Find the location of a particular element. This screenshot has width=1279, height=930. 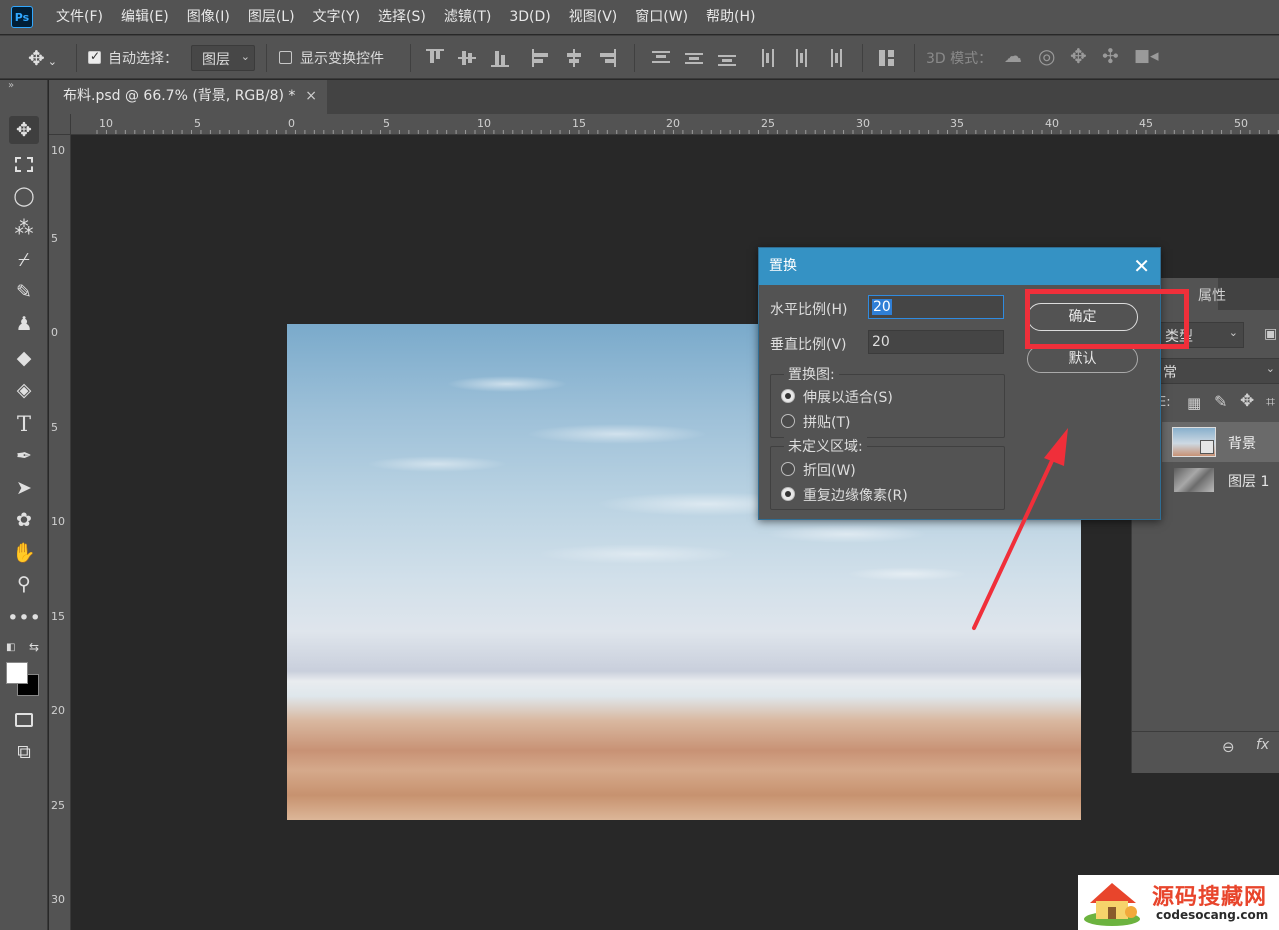

vertical-scale-value: 20 is located at coordinates (881, 342).